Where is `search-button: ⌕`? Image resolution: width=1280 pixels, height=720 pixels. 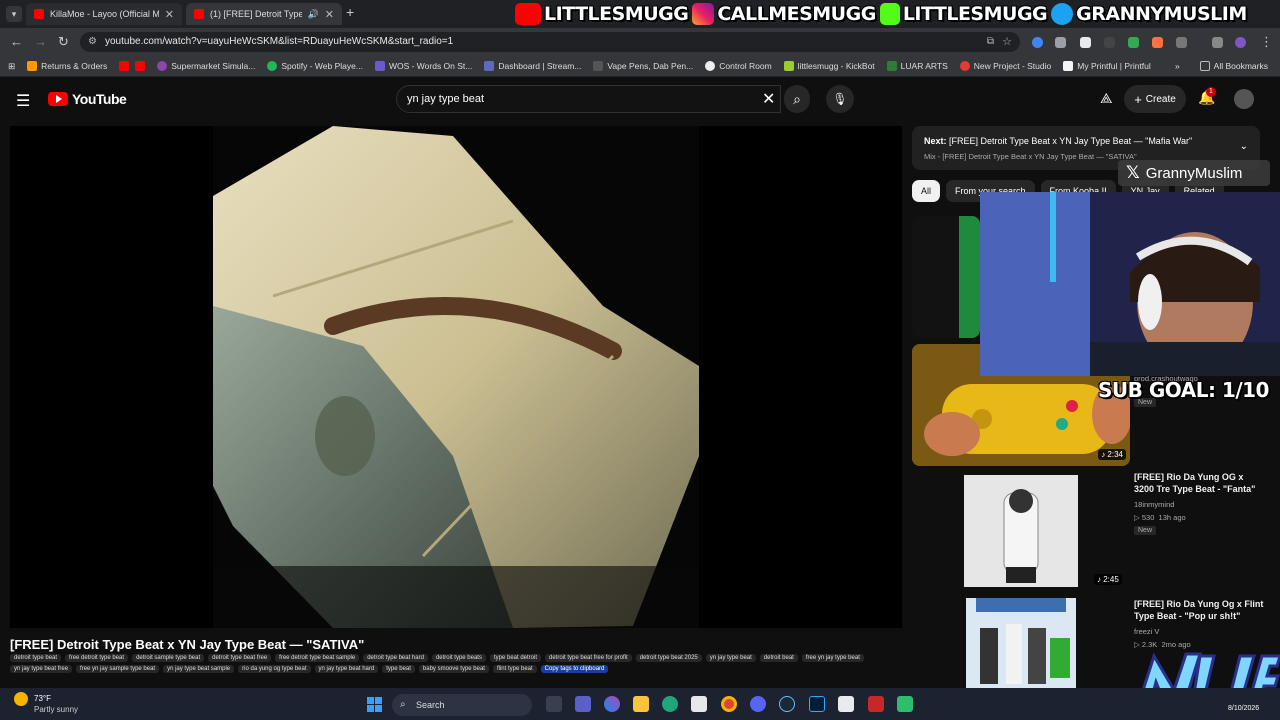
search-button: ⌕ is located at coordinates (797, 99).